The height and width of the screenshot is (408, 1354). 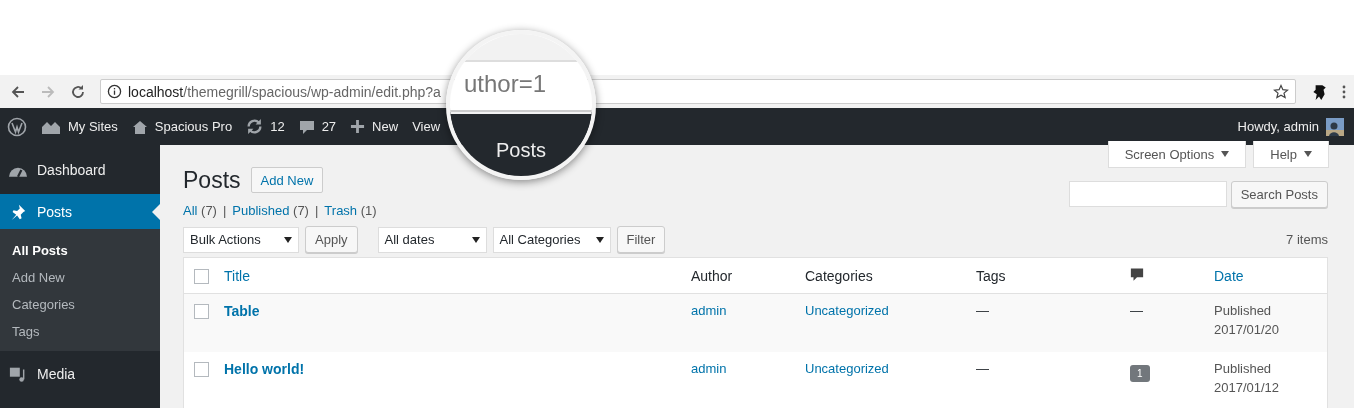 I want to click on submenu-item: Categories, so click(x=80, y=304).